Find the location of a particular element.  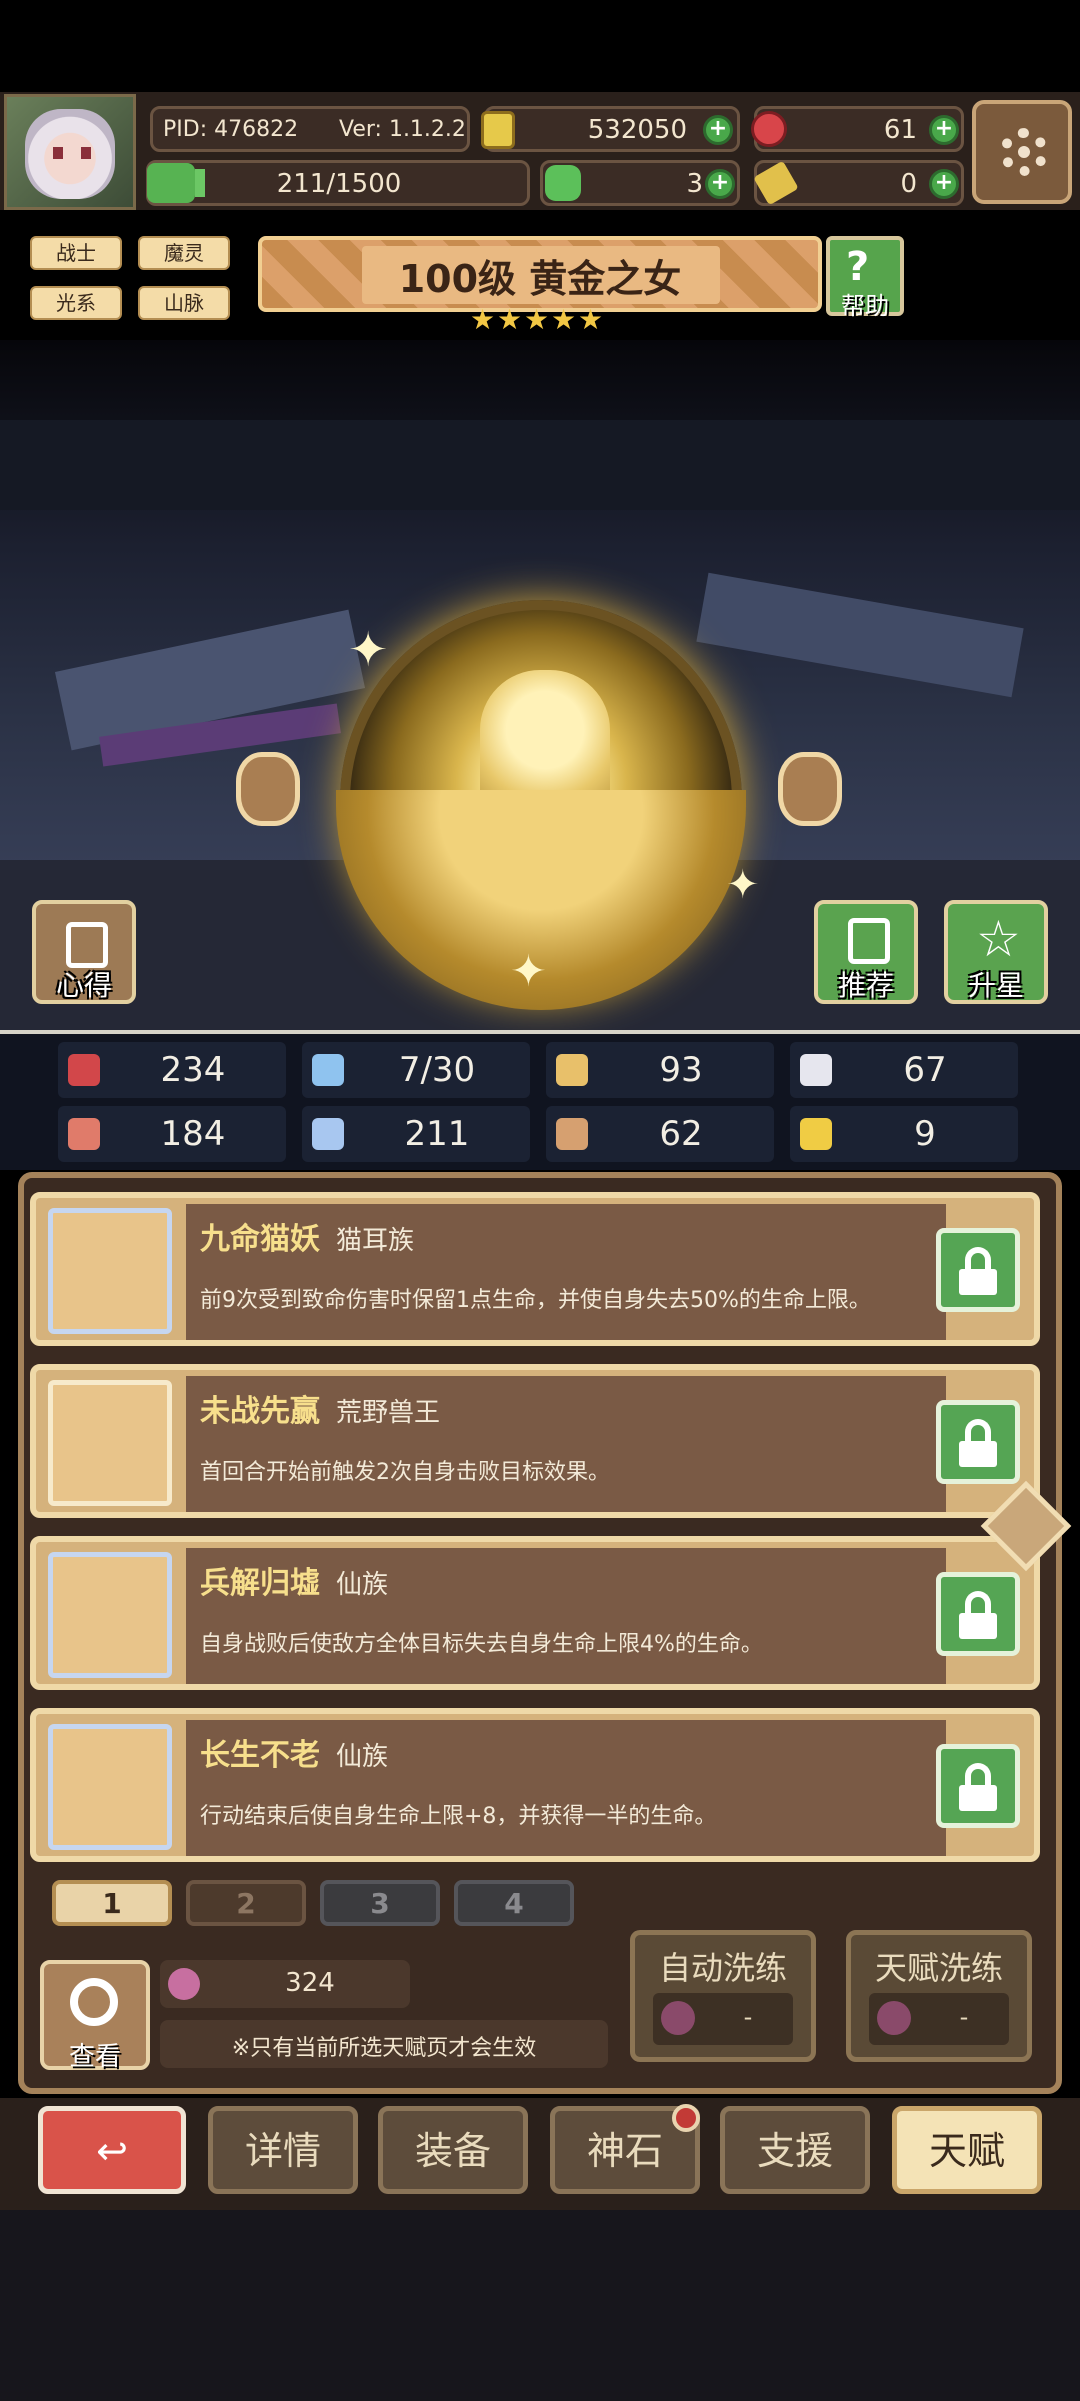

berry-value: 324 is located at coordinates (310, 1983).